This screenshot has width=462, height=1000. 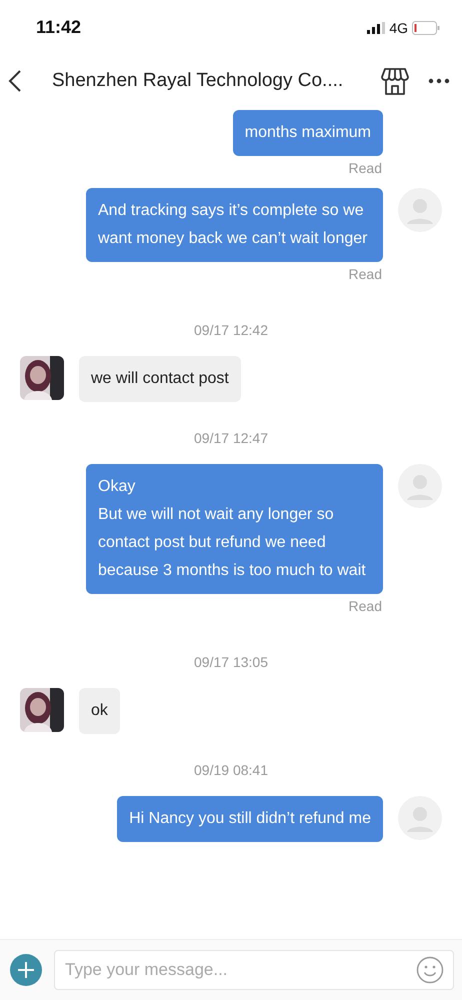 What do you see at coordinates (15, 81) in the screenshot?
I see `back-button` at bounding box center [15, 81].